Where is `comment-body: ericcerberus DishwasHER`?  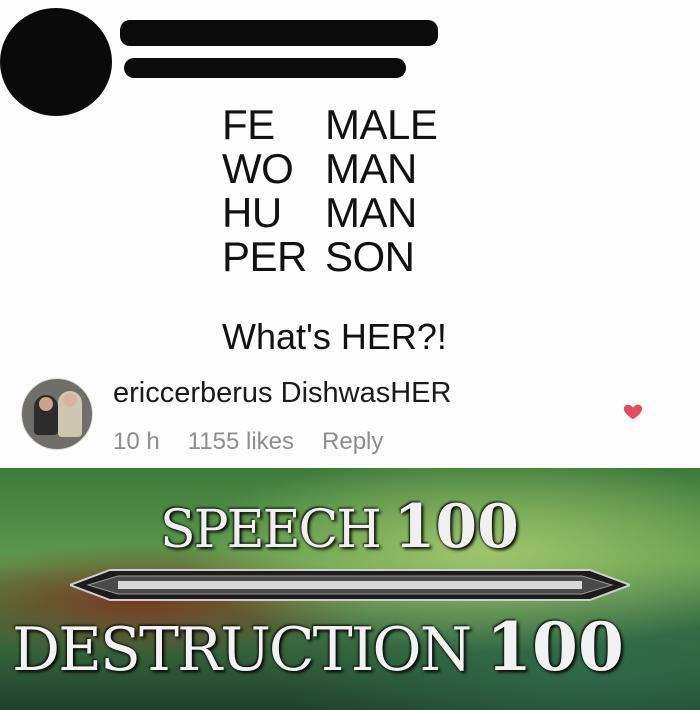
comment-body: ericcerberus DishwasHER is located at coordinates (282, 393).